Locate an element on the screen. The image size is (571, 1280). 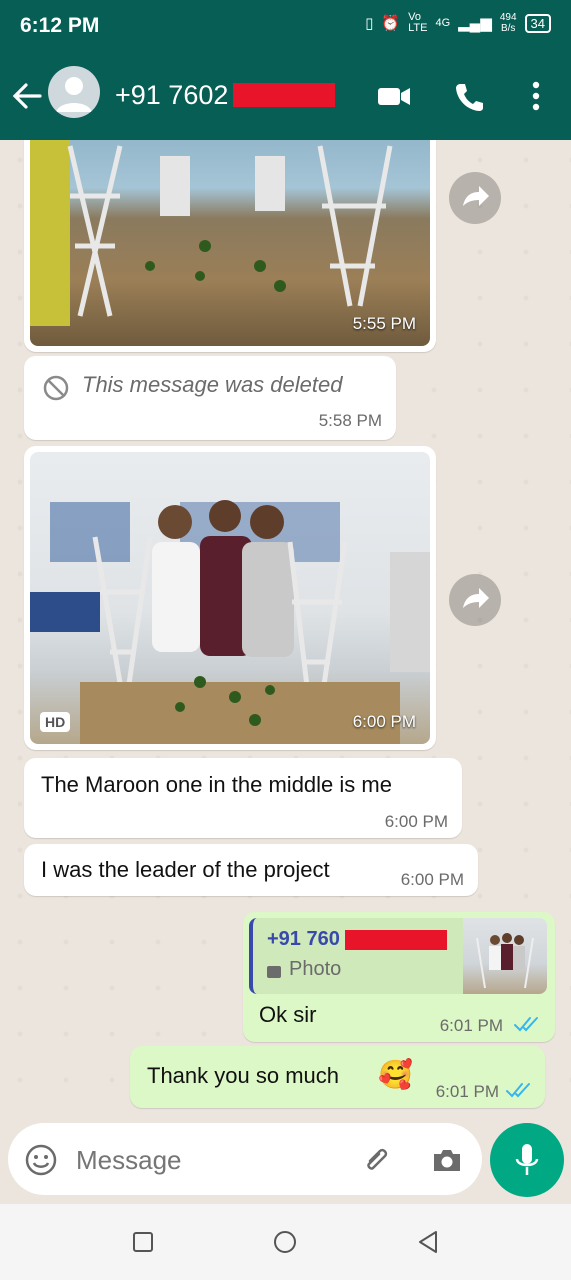
message-text: Thank you so much is located at coordinates (243, 1075).